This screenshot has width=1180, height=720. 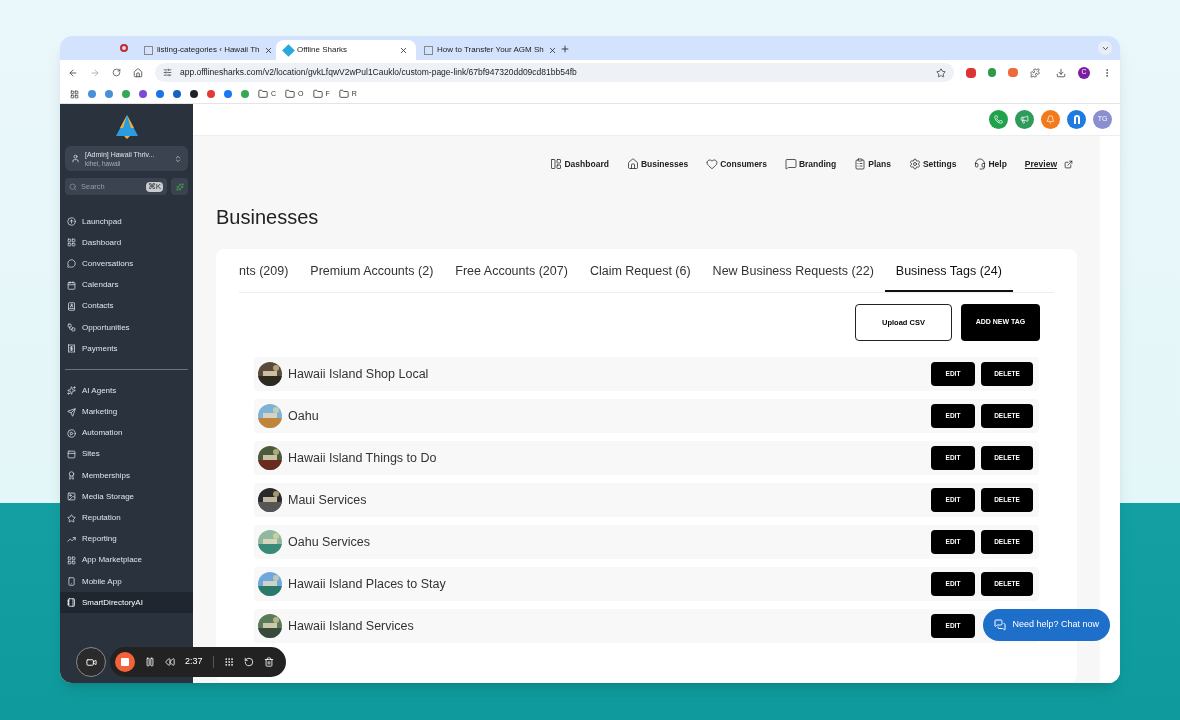 What do you see at coordinates (126, 603) in the screenshot?
I see `sidebar-item: SmartDirectoryAI` at bounding box center [126, 603].